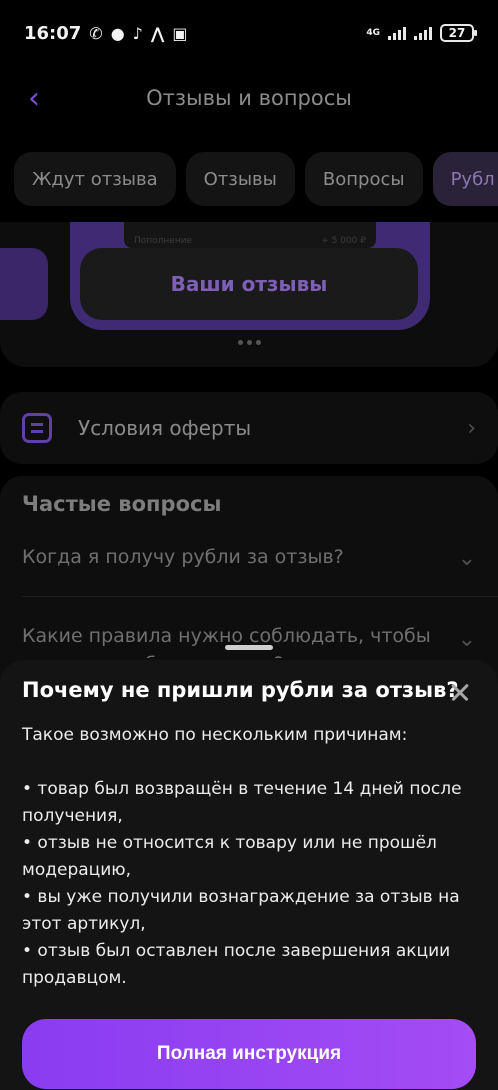 This screenshot has width=498, height=1090. What do you see at coordinates (117, 33) in the screenshot?
I see `chat-icon: ●` at bounding box center [117, 33].